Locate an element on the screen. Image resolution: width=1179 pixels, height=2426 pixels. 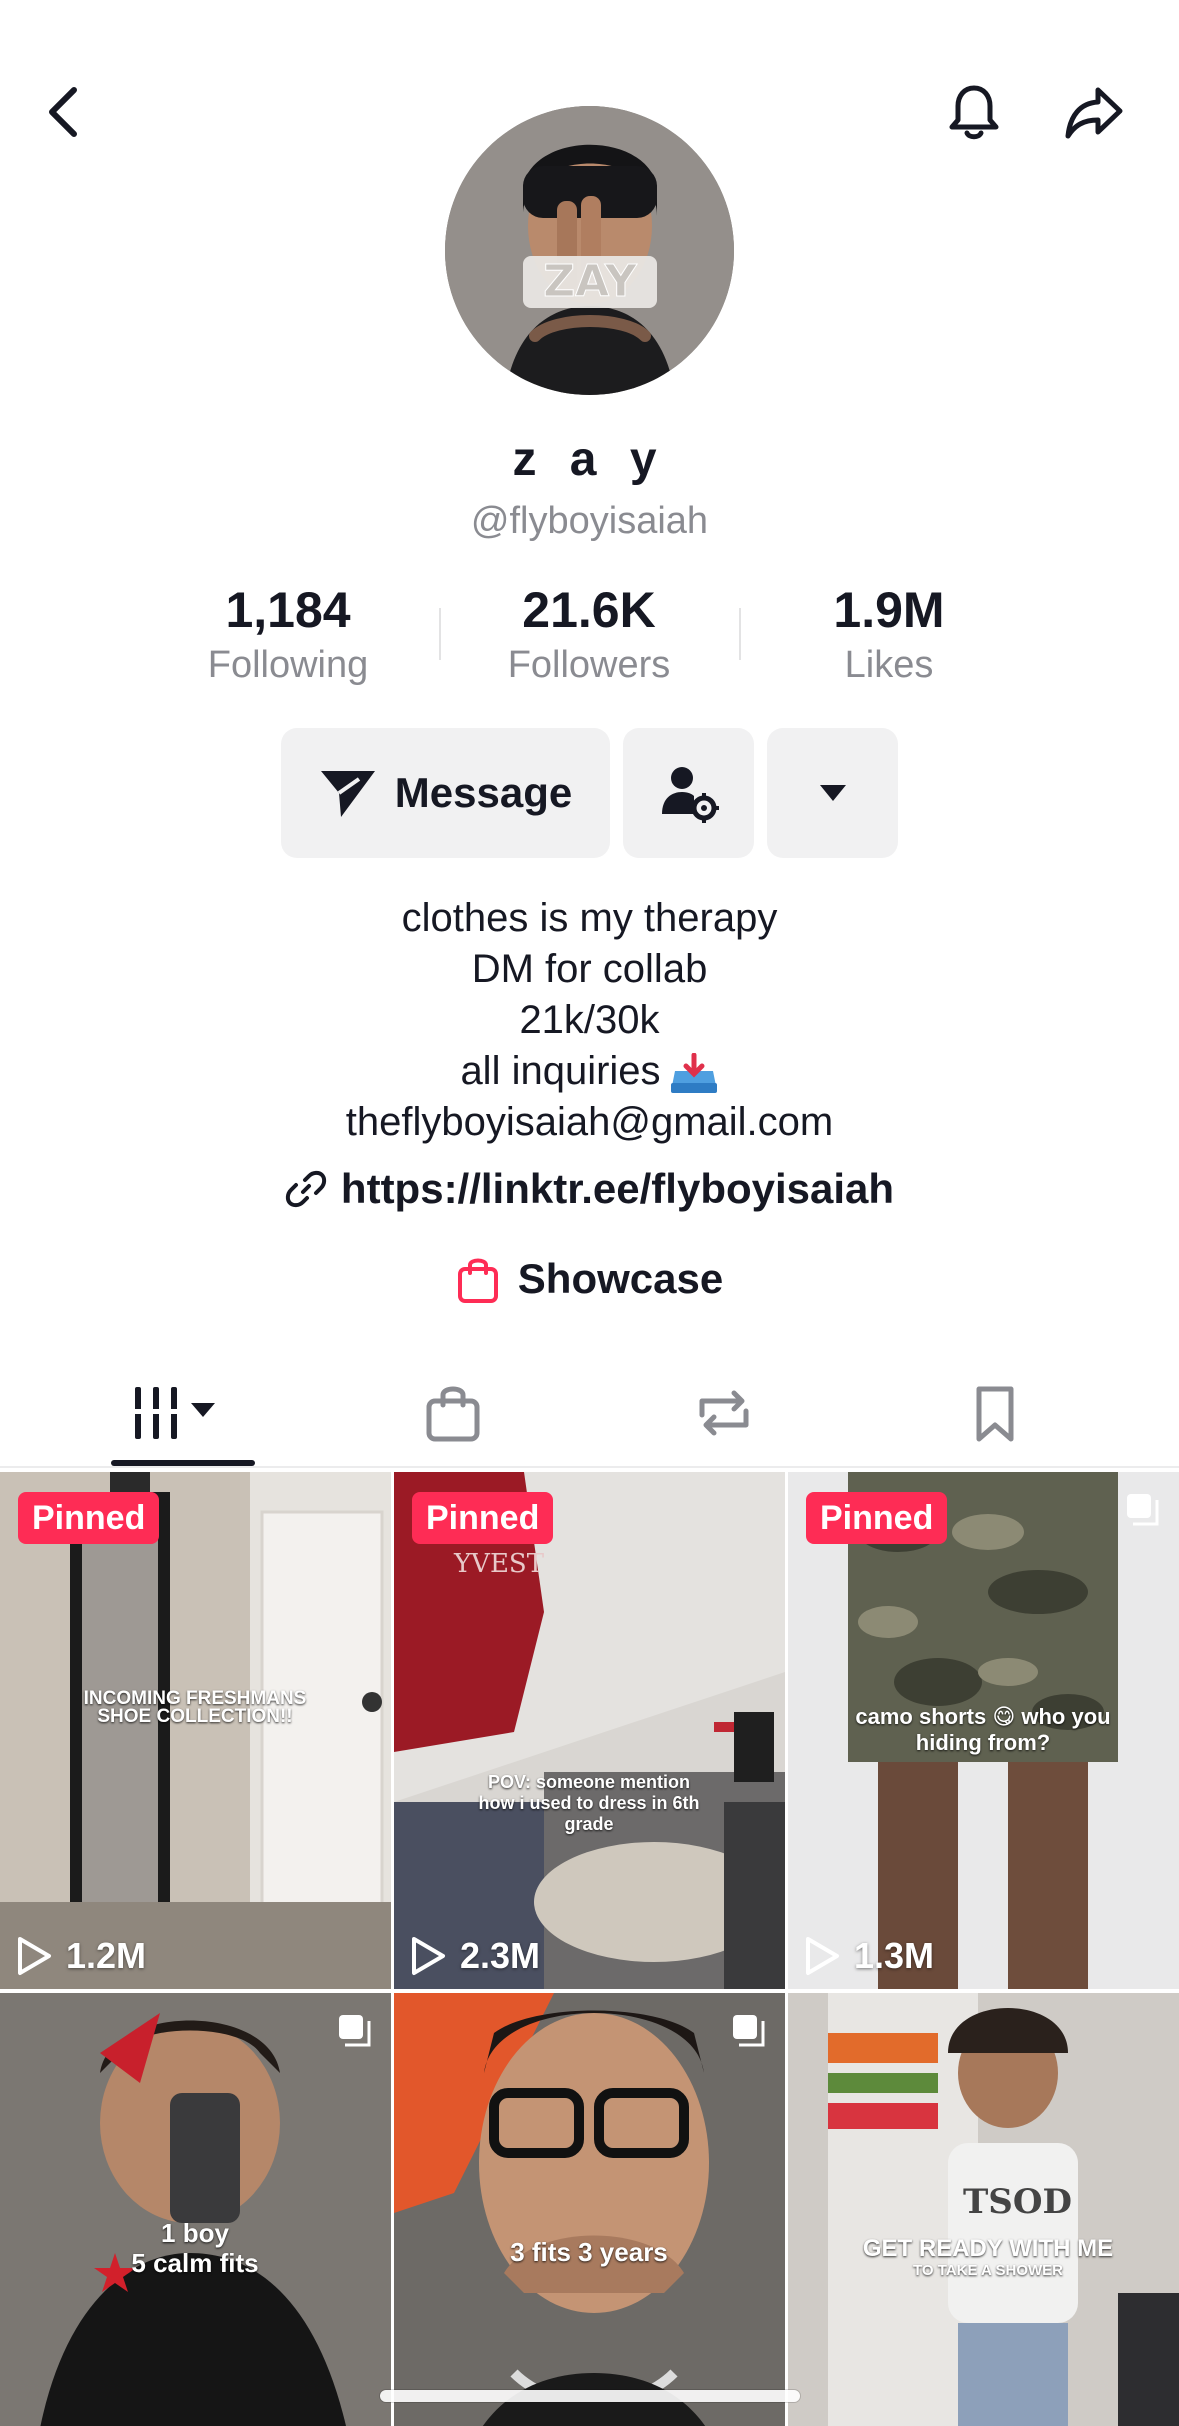
video-tile: TSOD GET READY WITH ME TO TAKE A SHOWER is located at coordinates (983, 2209).